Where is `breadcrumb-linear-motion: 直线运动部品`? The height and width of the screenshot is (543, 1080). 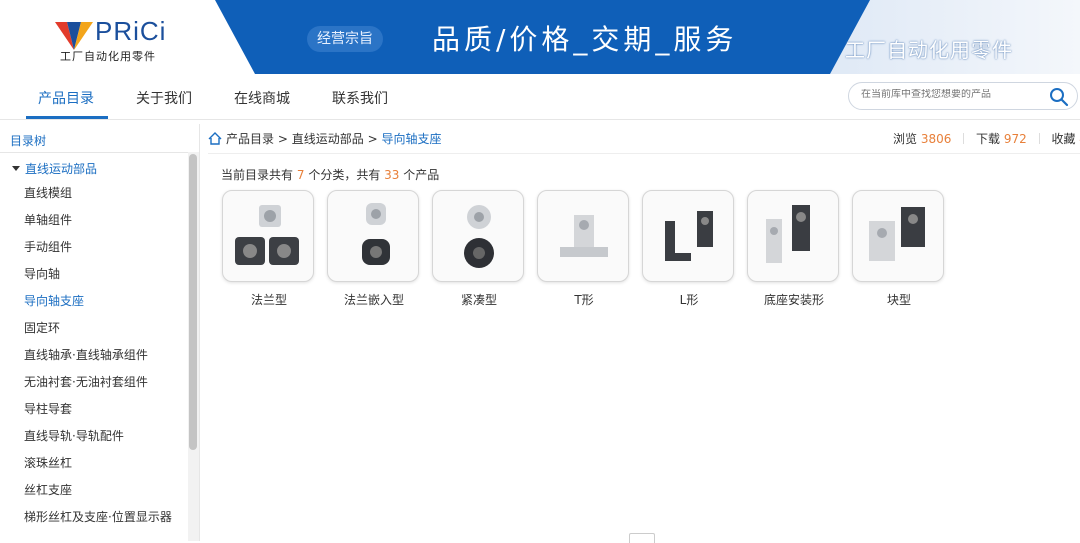
breadcrumb-linear-motion: 直线运动部品 is located at coordinates (328, 139).